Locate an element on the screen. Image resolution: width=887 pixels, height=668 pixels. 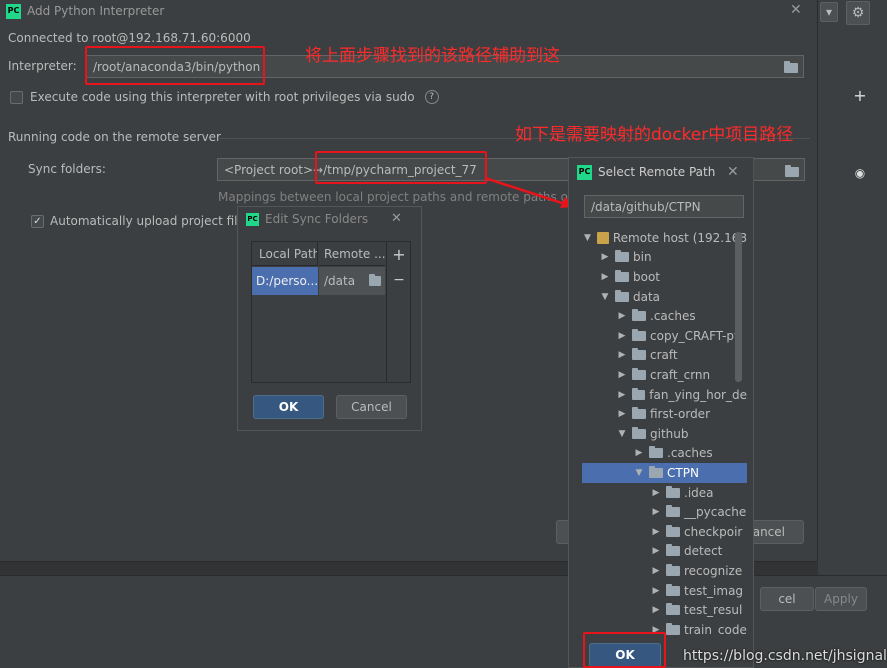
add-mapping-button: + is located at coordinates (399, 255).